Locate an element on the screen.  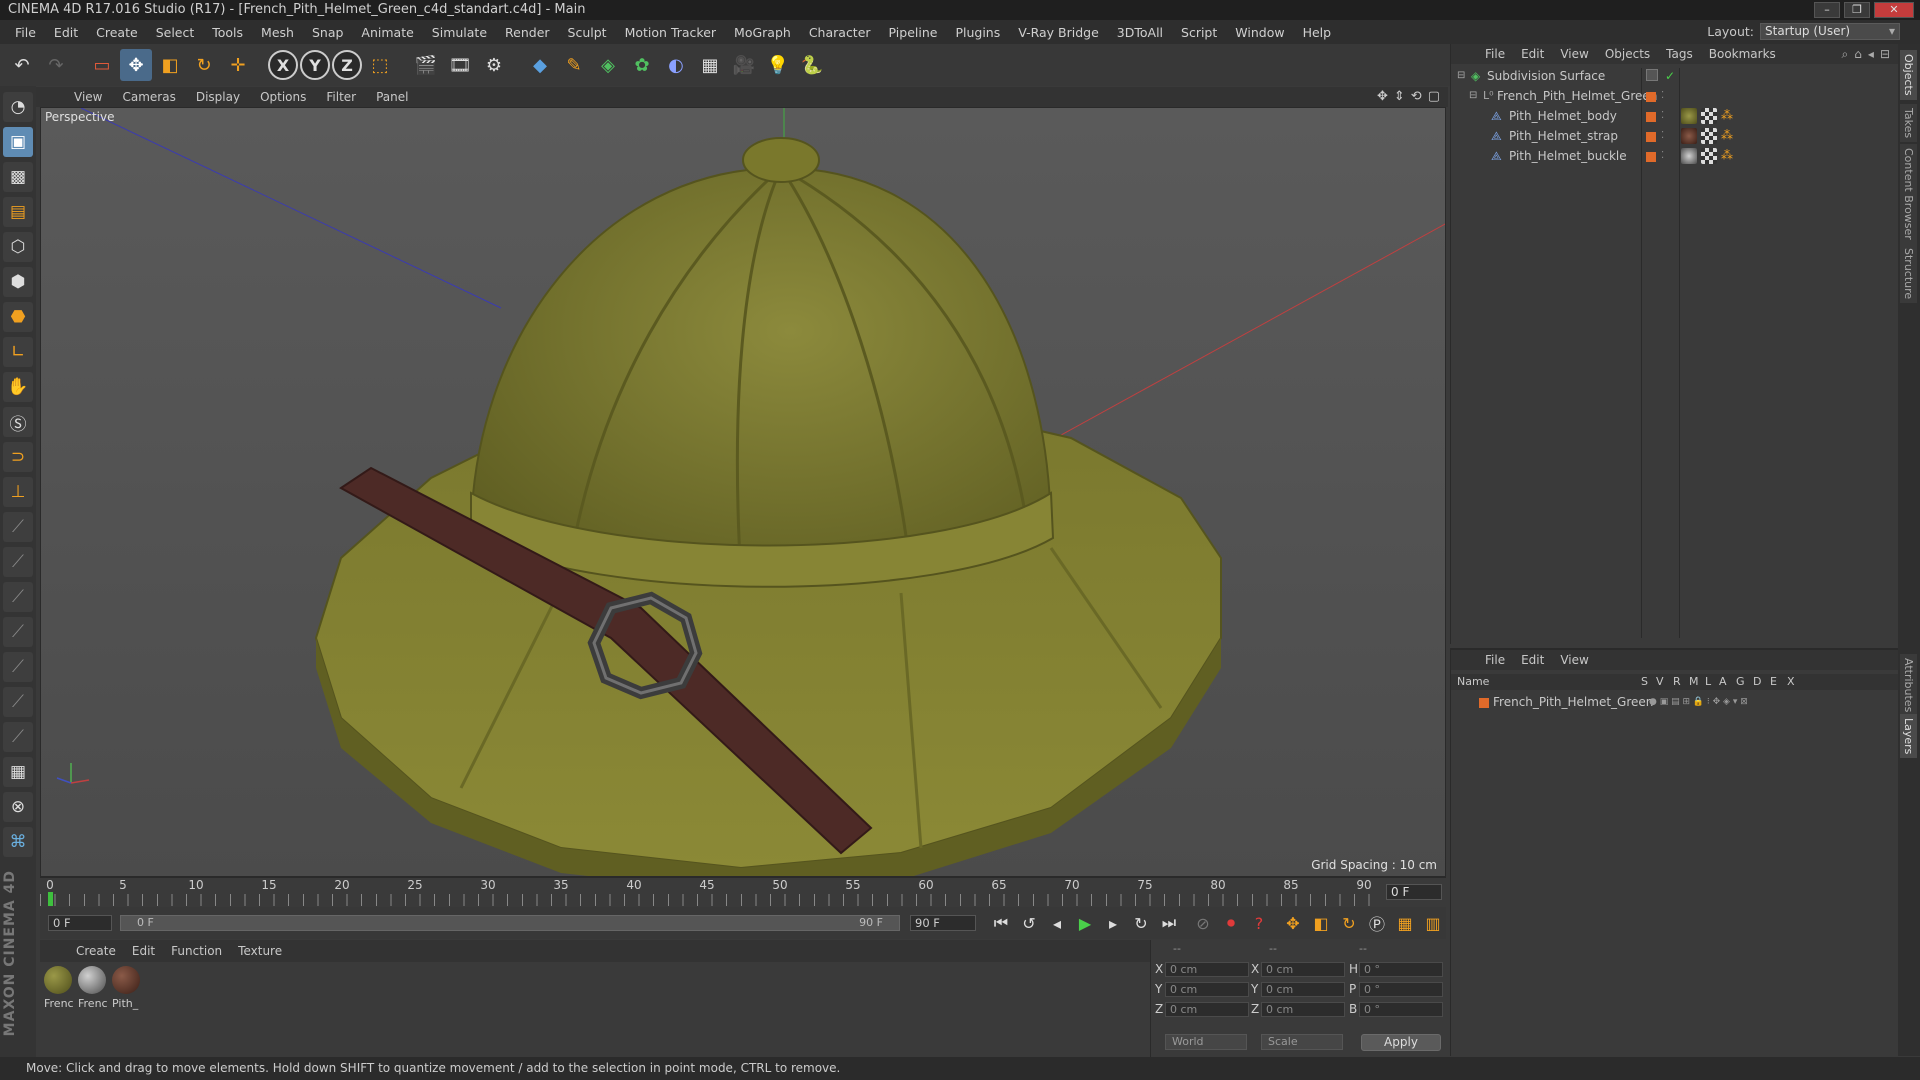
layer-menu-file: File is located at coordinates (1495, 660).